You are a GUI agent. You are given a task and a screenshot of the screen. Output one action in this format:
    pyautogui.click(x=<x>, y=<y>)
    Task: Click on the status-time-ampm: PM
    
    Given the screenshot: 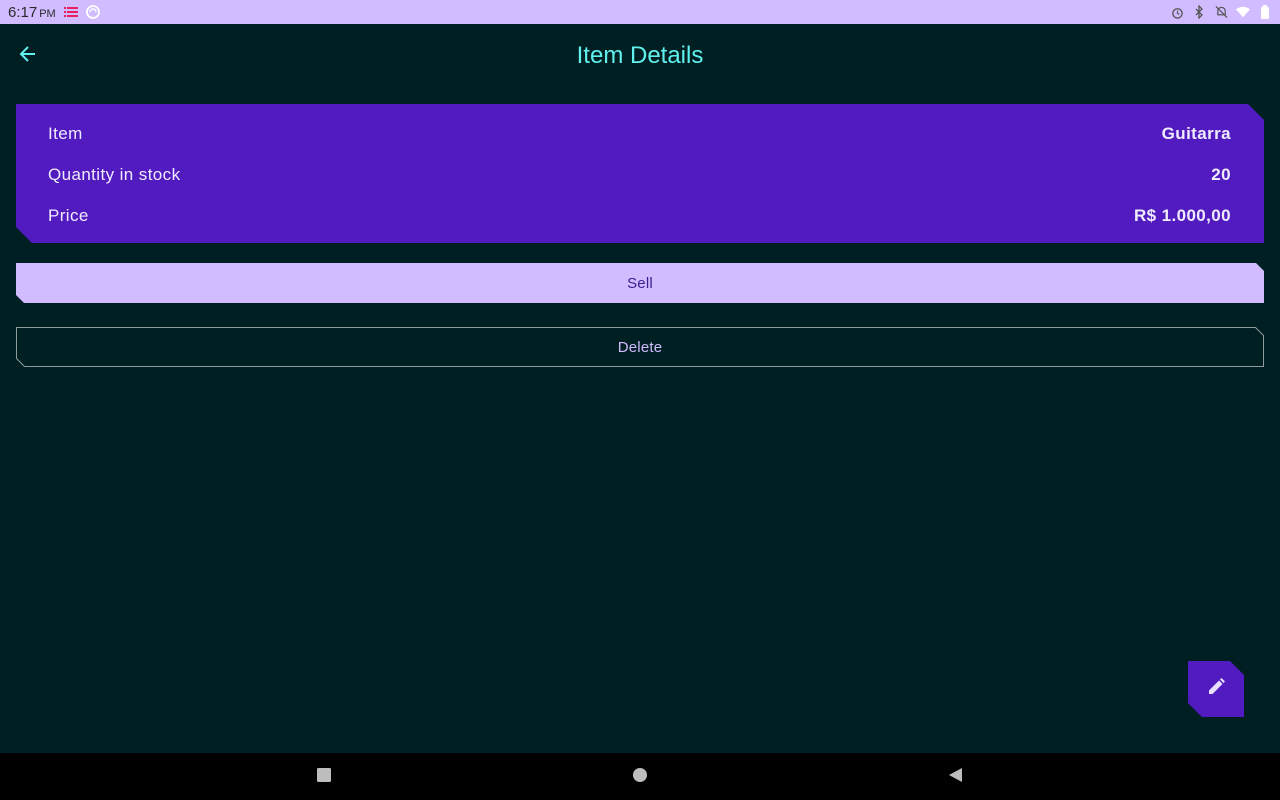 What is the action you would take?
    pyautogui.click(x=47, y=13)
    